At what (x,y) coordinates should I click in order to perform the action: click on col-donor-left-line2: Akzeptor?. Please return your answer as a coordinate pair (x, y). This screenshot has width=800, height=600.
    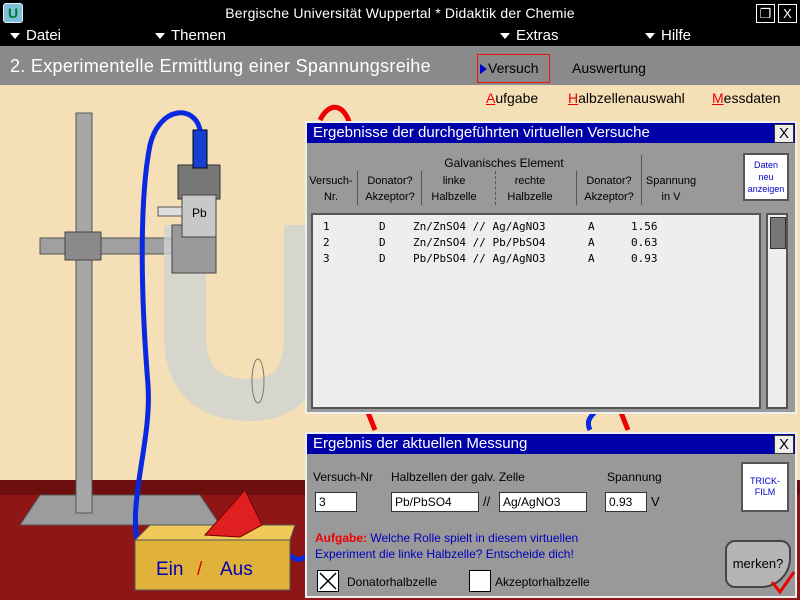
    Looking at the image, I should click on (390, 197).